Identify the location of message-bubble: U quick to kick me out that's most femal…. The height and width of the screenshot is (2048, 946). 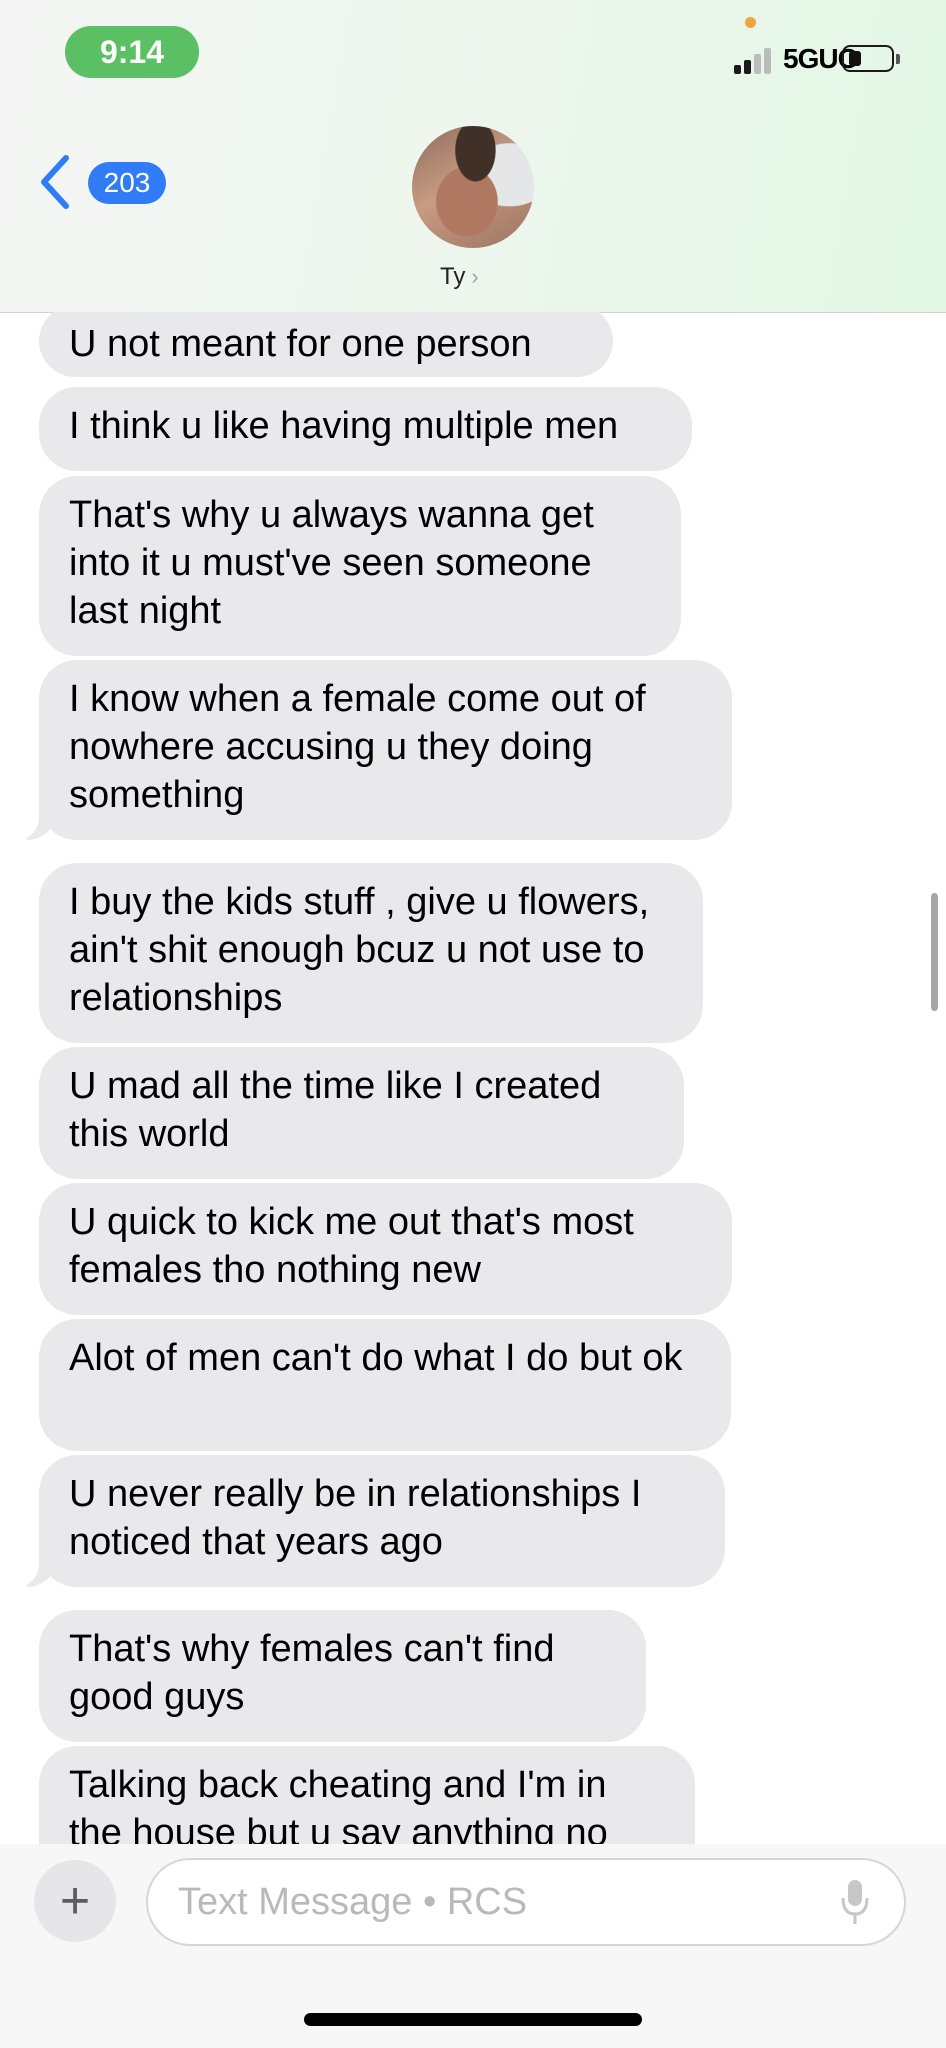
(385, 1249).